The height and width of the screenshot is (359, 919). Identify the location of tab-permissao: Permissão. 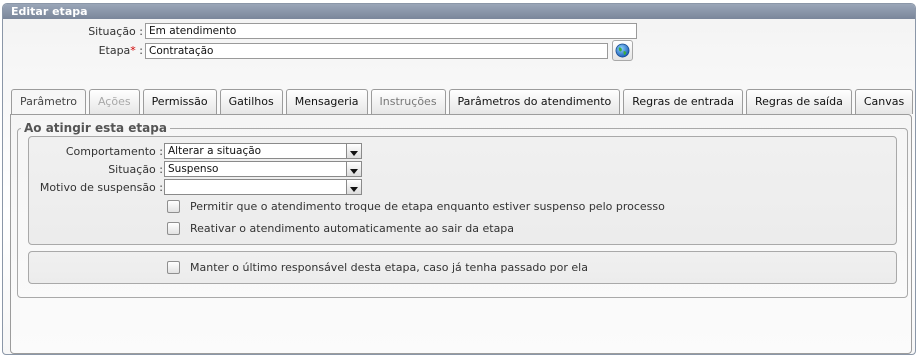
(179, 101).